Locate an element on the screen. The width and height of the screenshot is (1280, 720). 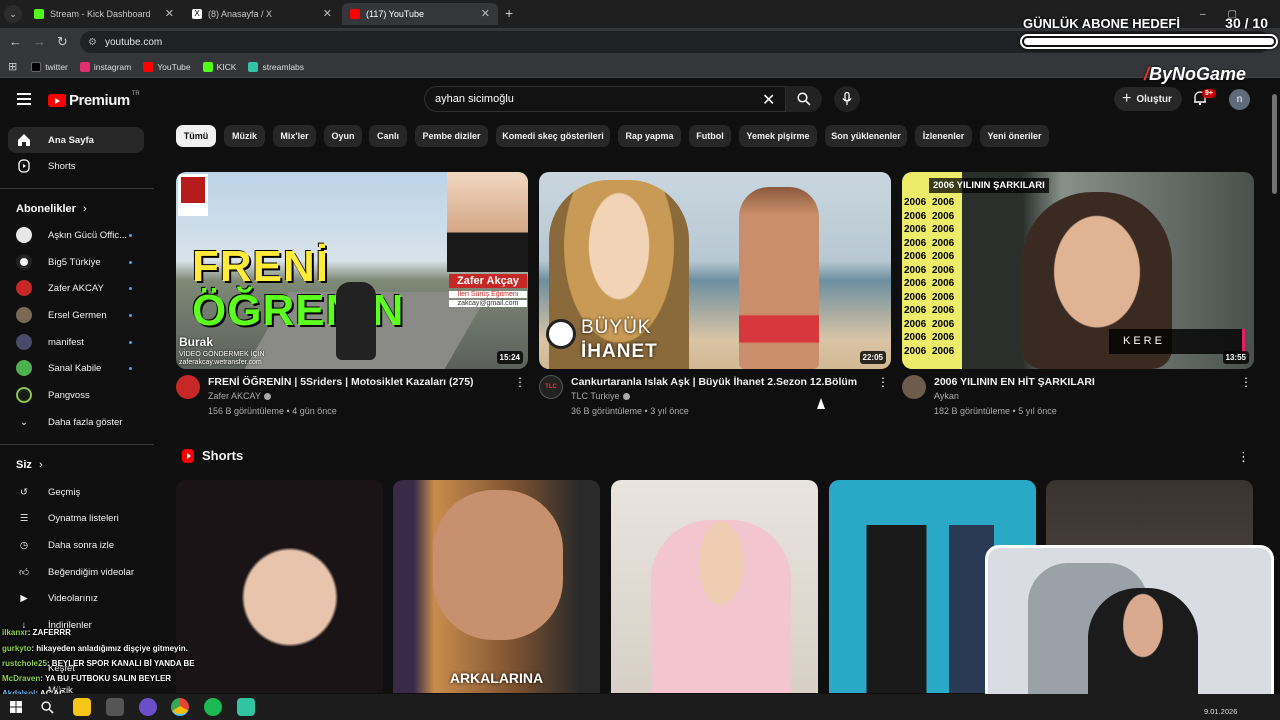
sidebar-item-shorts: Shorts is located at coordinates (76, 166).